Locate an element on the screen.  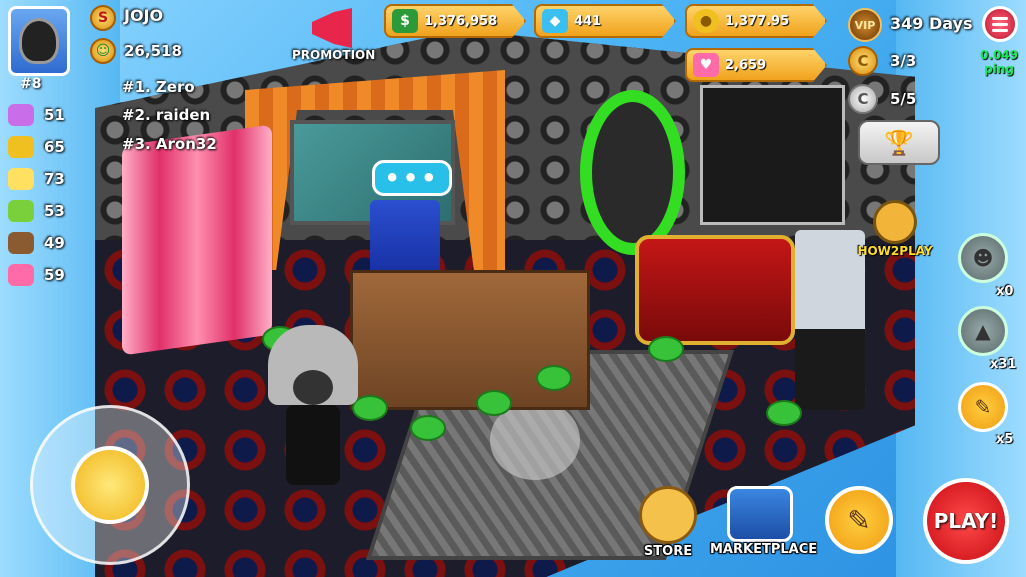
brush-item-button: ✎ is located at coordinates (983, 407).